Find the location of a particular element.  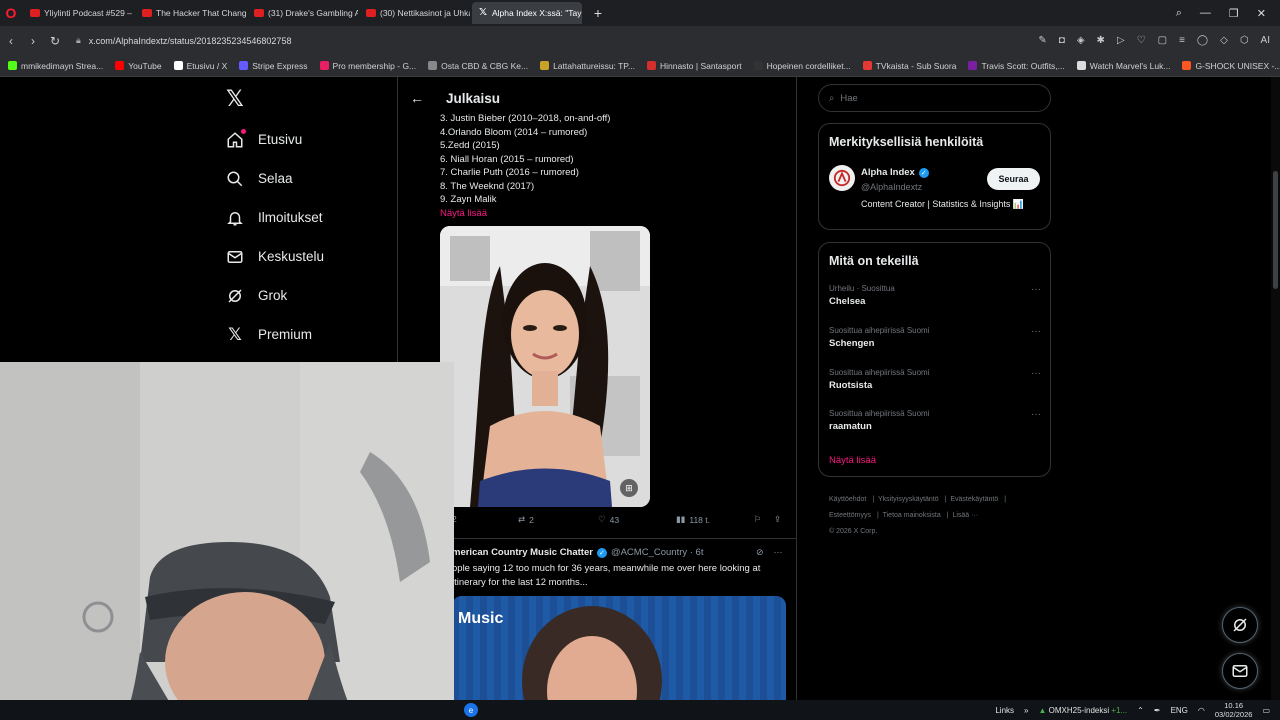

follow-button: Seuraa is located at coordinates (1013, 179).